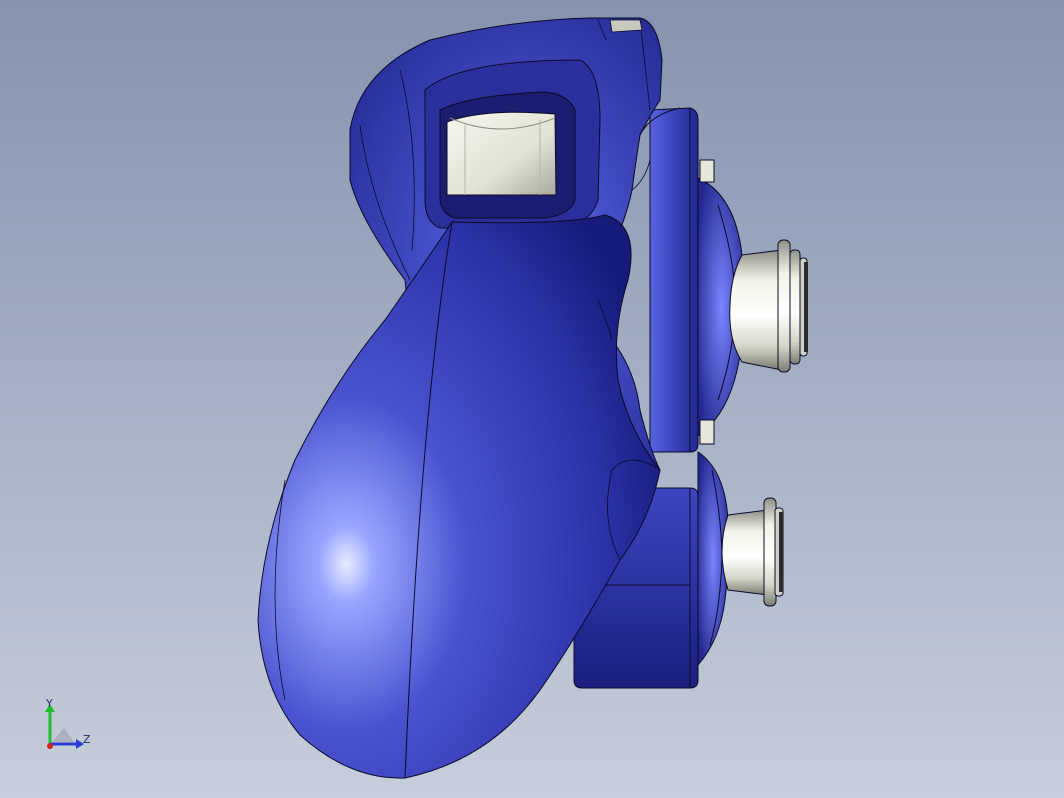 The image size is (1064, 798). What do you see at coordinates (512, 144) in the screenshot?
I see `trigger-hole` at bounding box center [512, 144].